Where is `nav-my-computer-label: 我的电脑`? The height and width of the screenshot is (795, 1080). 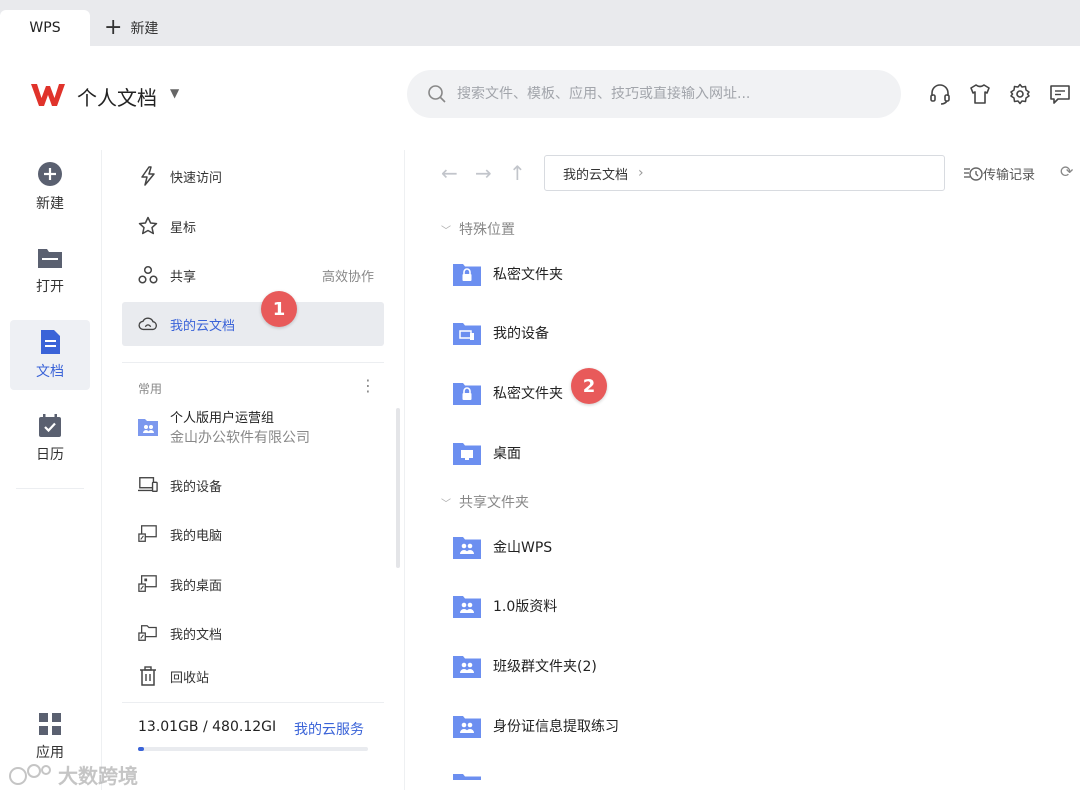 nav-my-computer-label: 我的电脑 is located at coordinates (196, 536).